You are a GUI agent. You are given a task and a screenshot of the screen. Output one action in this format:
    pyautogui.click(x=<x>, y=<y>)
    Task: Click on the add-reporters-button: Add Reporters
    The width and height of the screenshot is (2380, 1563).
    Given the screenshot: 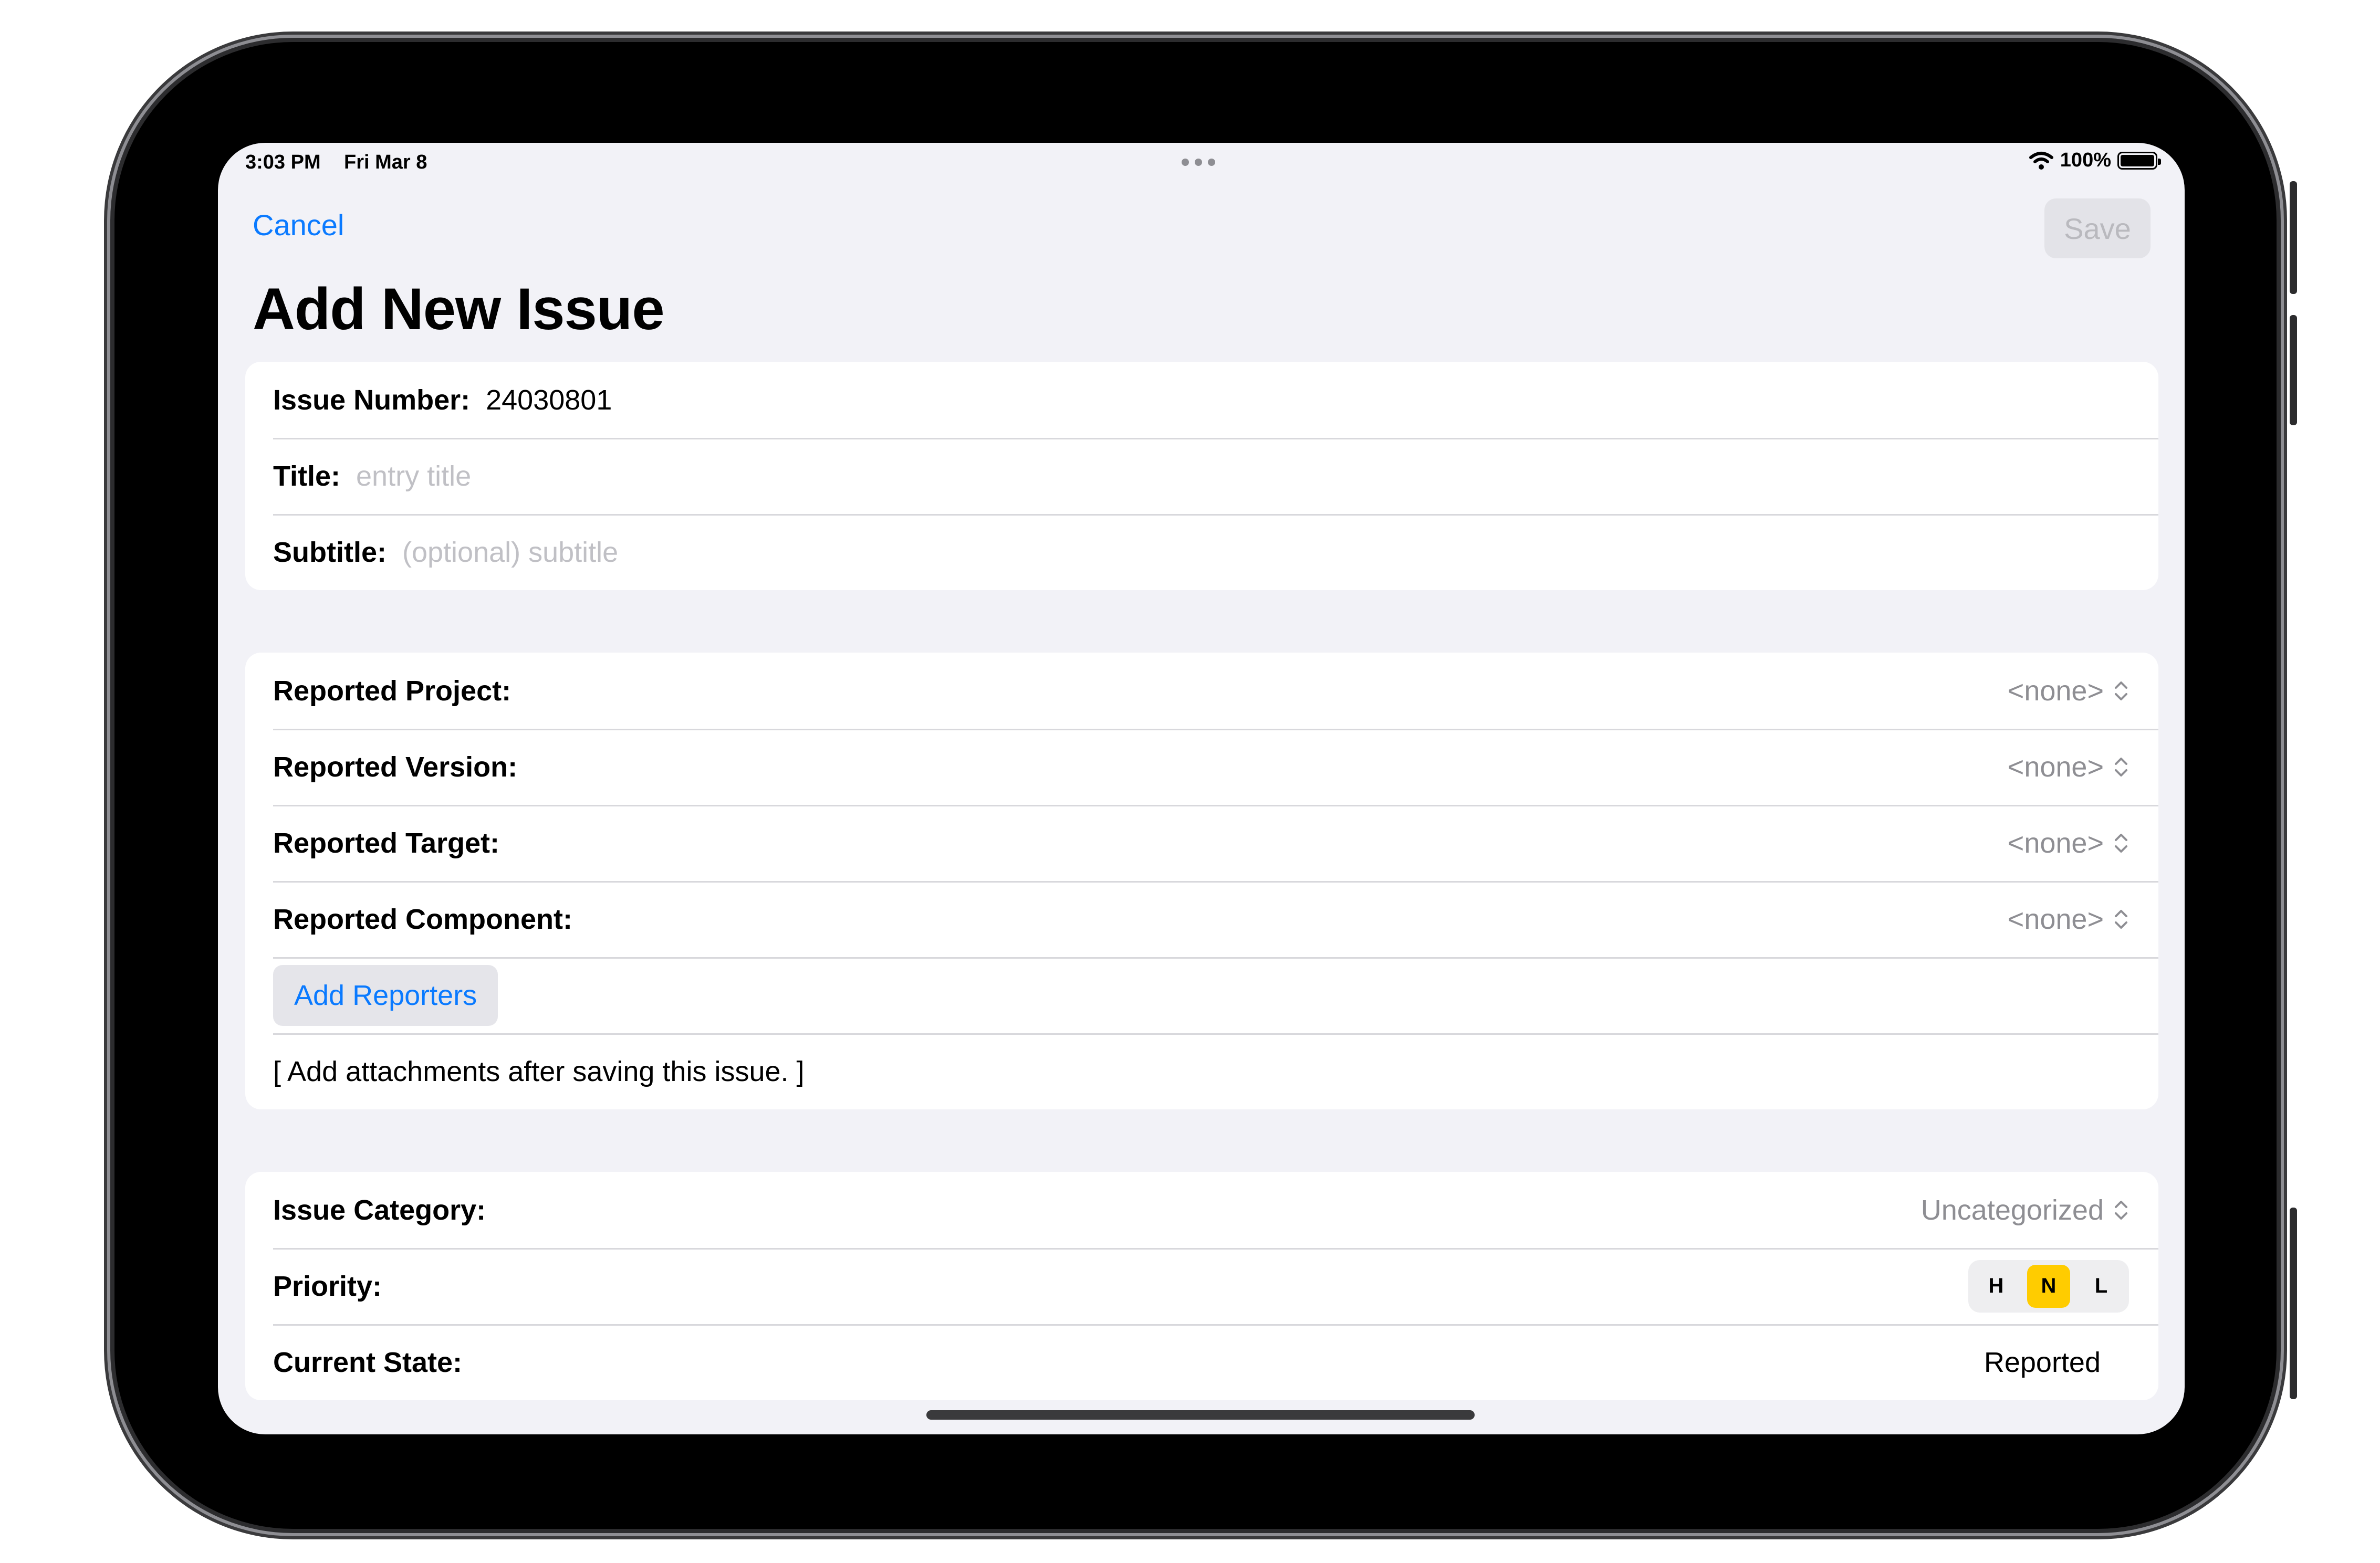 What is the action you would take?
    pyautogui.click(x=385, y=995)
    